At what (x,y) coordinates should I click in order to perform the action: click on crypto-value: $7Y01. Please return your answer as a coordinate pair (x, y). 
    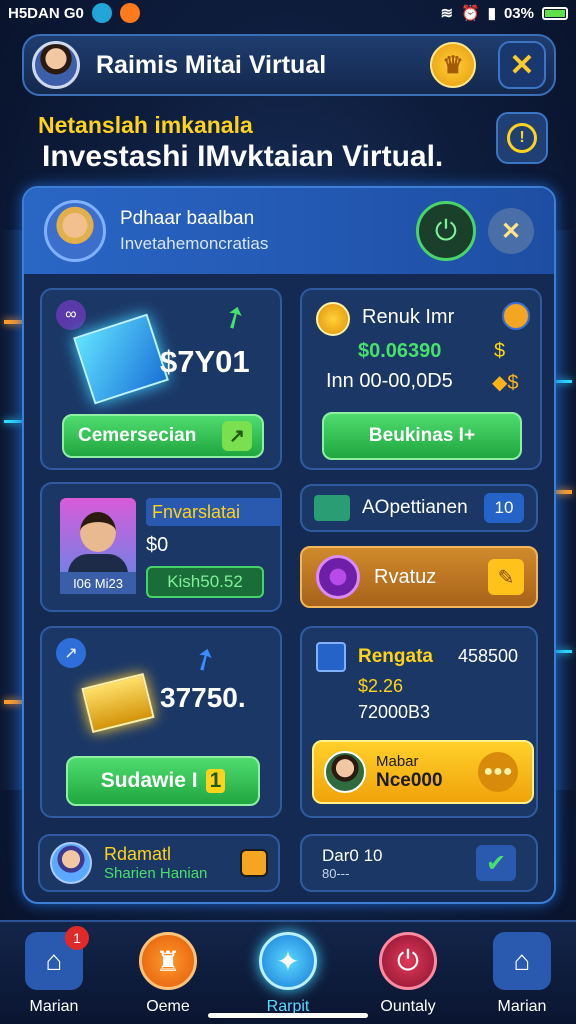
    Looking at the image, I should click on (205, 361).